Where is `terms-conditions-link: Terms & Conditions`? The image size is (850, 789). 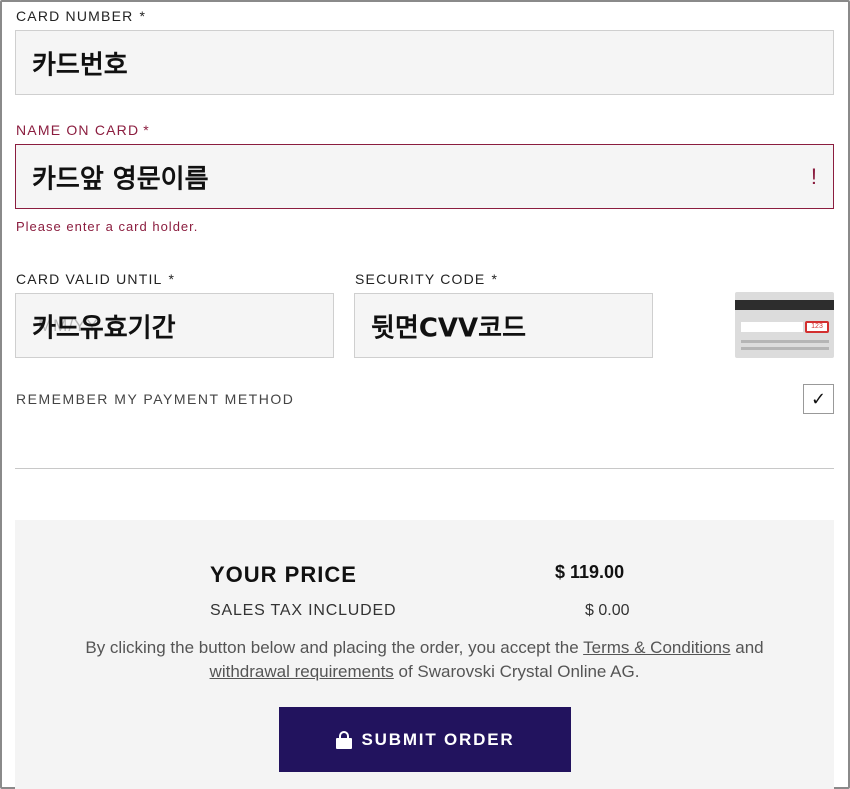 terms-conditions-link: Terms & Conditions is located at coordinates (656, 647).